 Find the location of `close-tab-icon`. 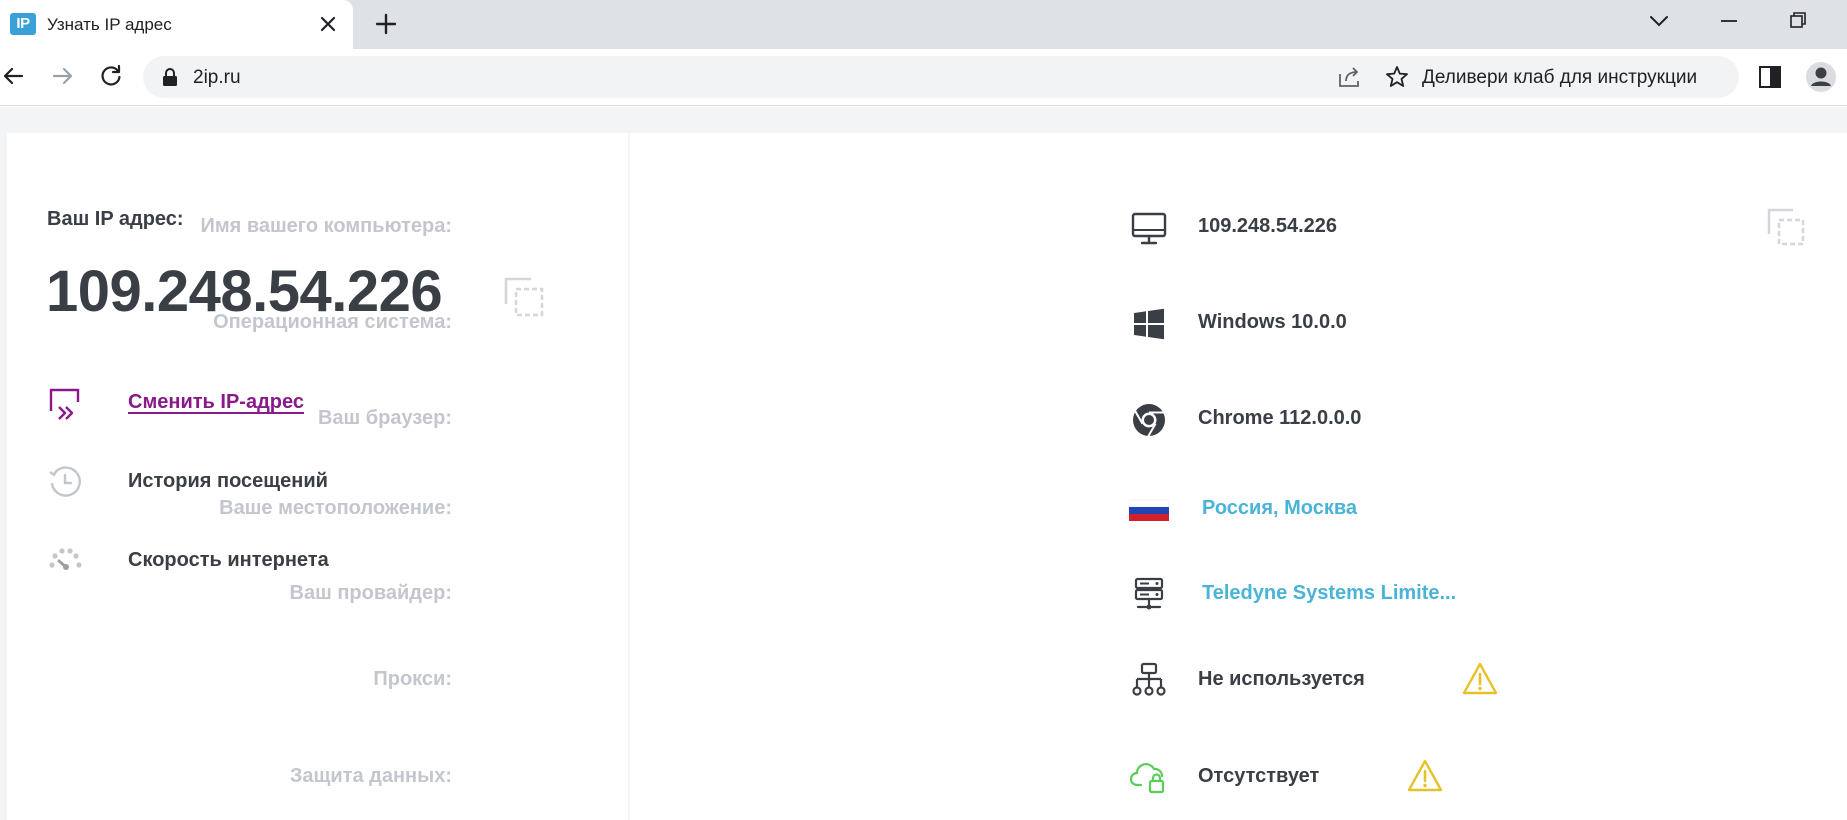

close-tab-icon is located at coordinates (328, 24).